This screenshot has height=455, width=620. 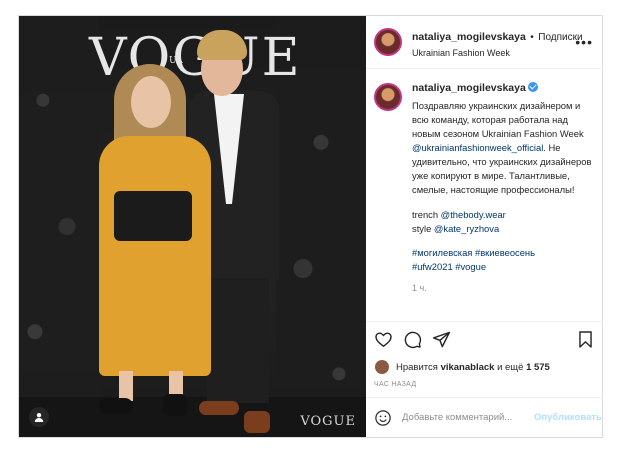 What do you see at coordinates (382, 367) in the screenshot?
I see `liker-avatar` at bounding box center [382, 367].